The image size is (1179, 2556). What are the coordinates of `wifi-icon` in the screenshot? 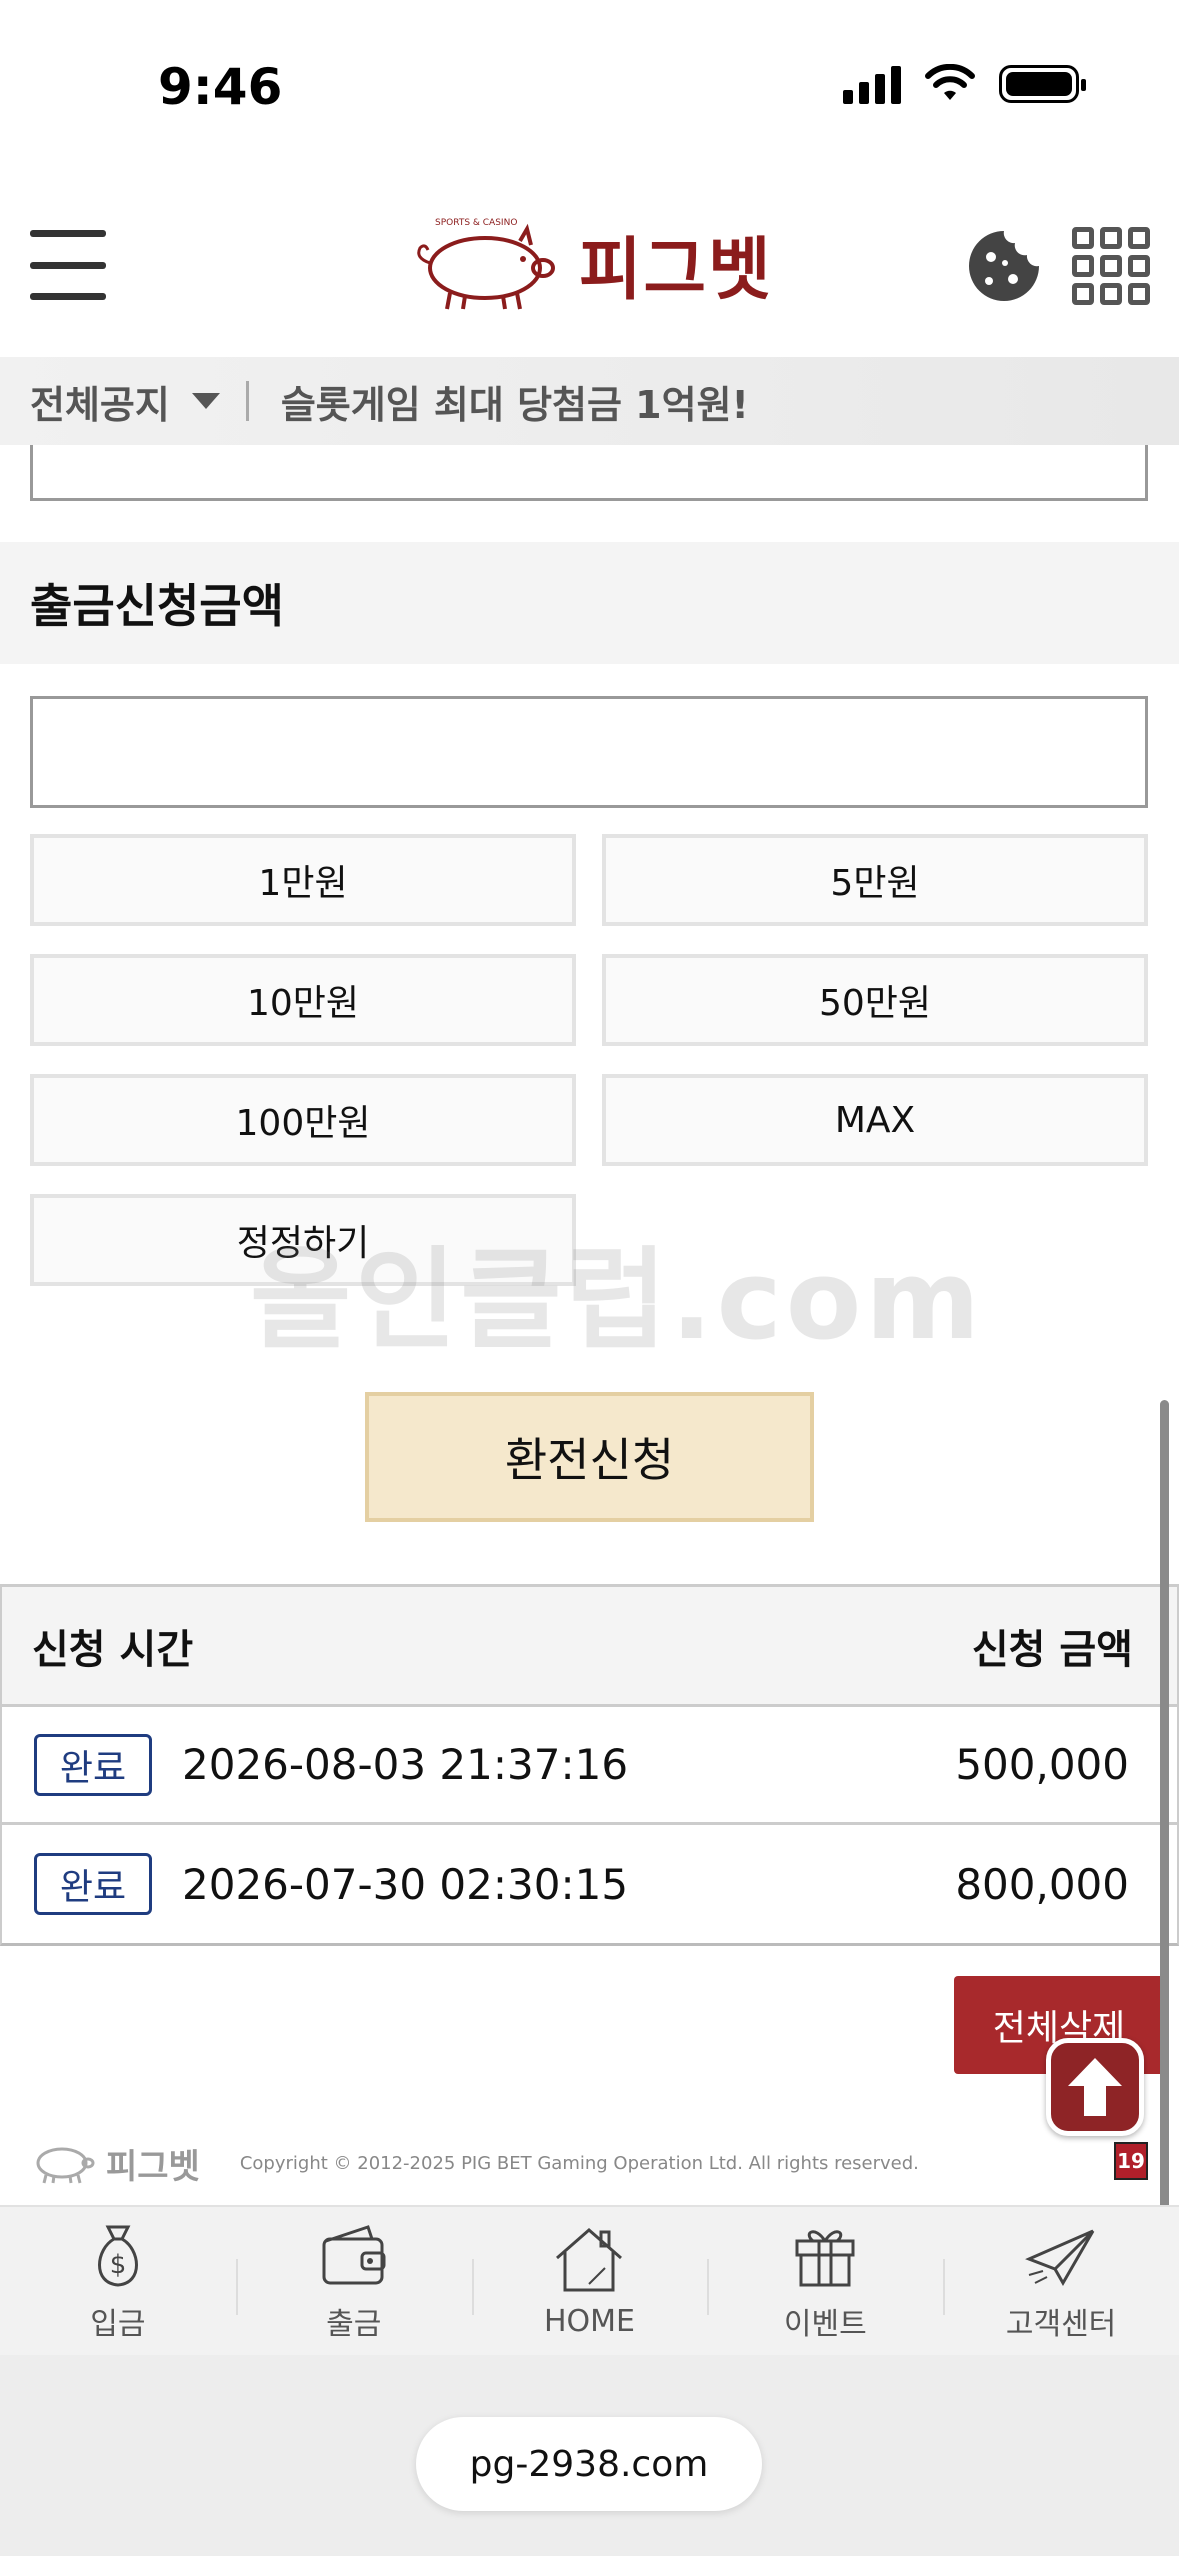 It's located at (950, 82).